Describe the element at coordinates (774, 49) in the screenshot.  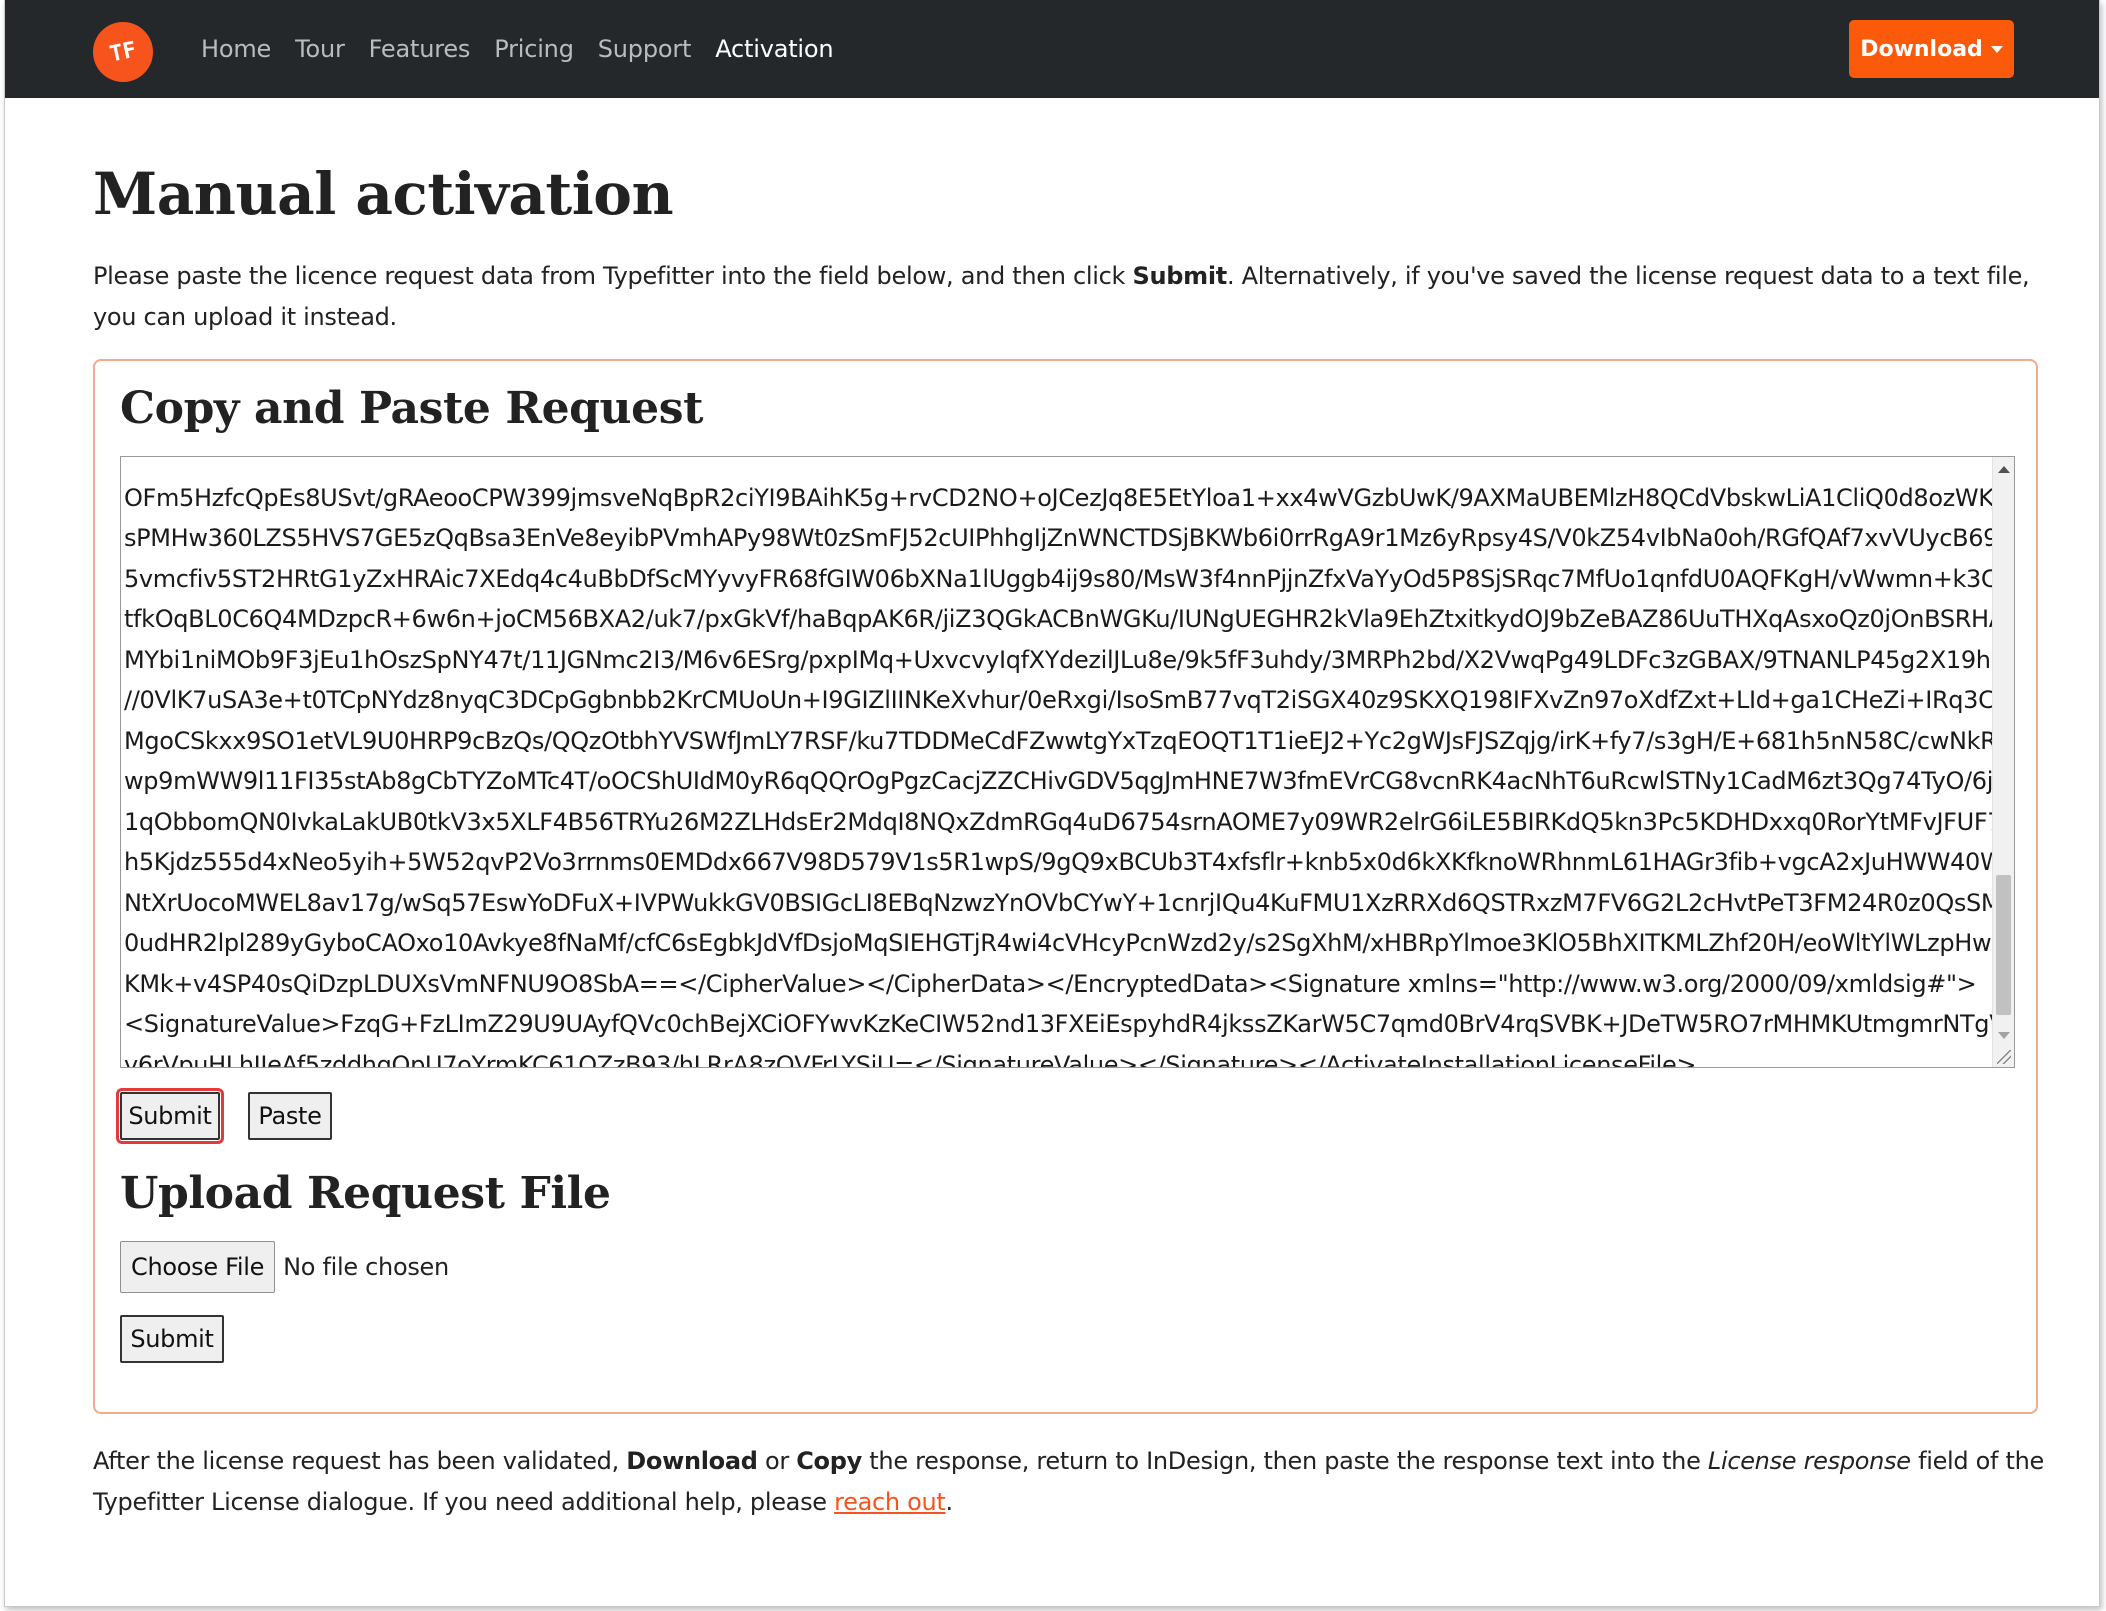
I see `nav-link-activation: Activation` at that location.